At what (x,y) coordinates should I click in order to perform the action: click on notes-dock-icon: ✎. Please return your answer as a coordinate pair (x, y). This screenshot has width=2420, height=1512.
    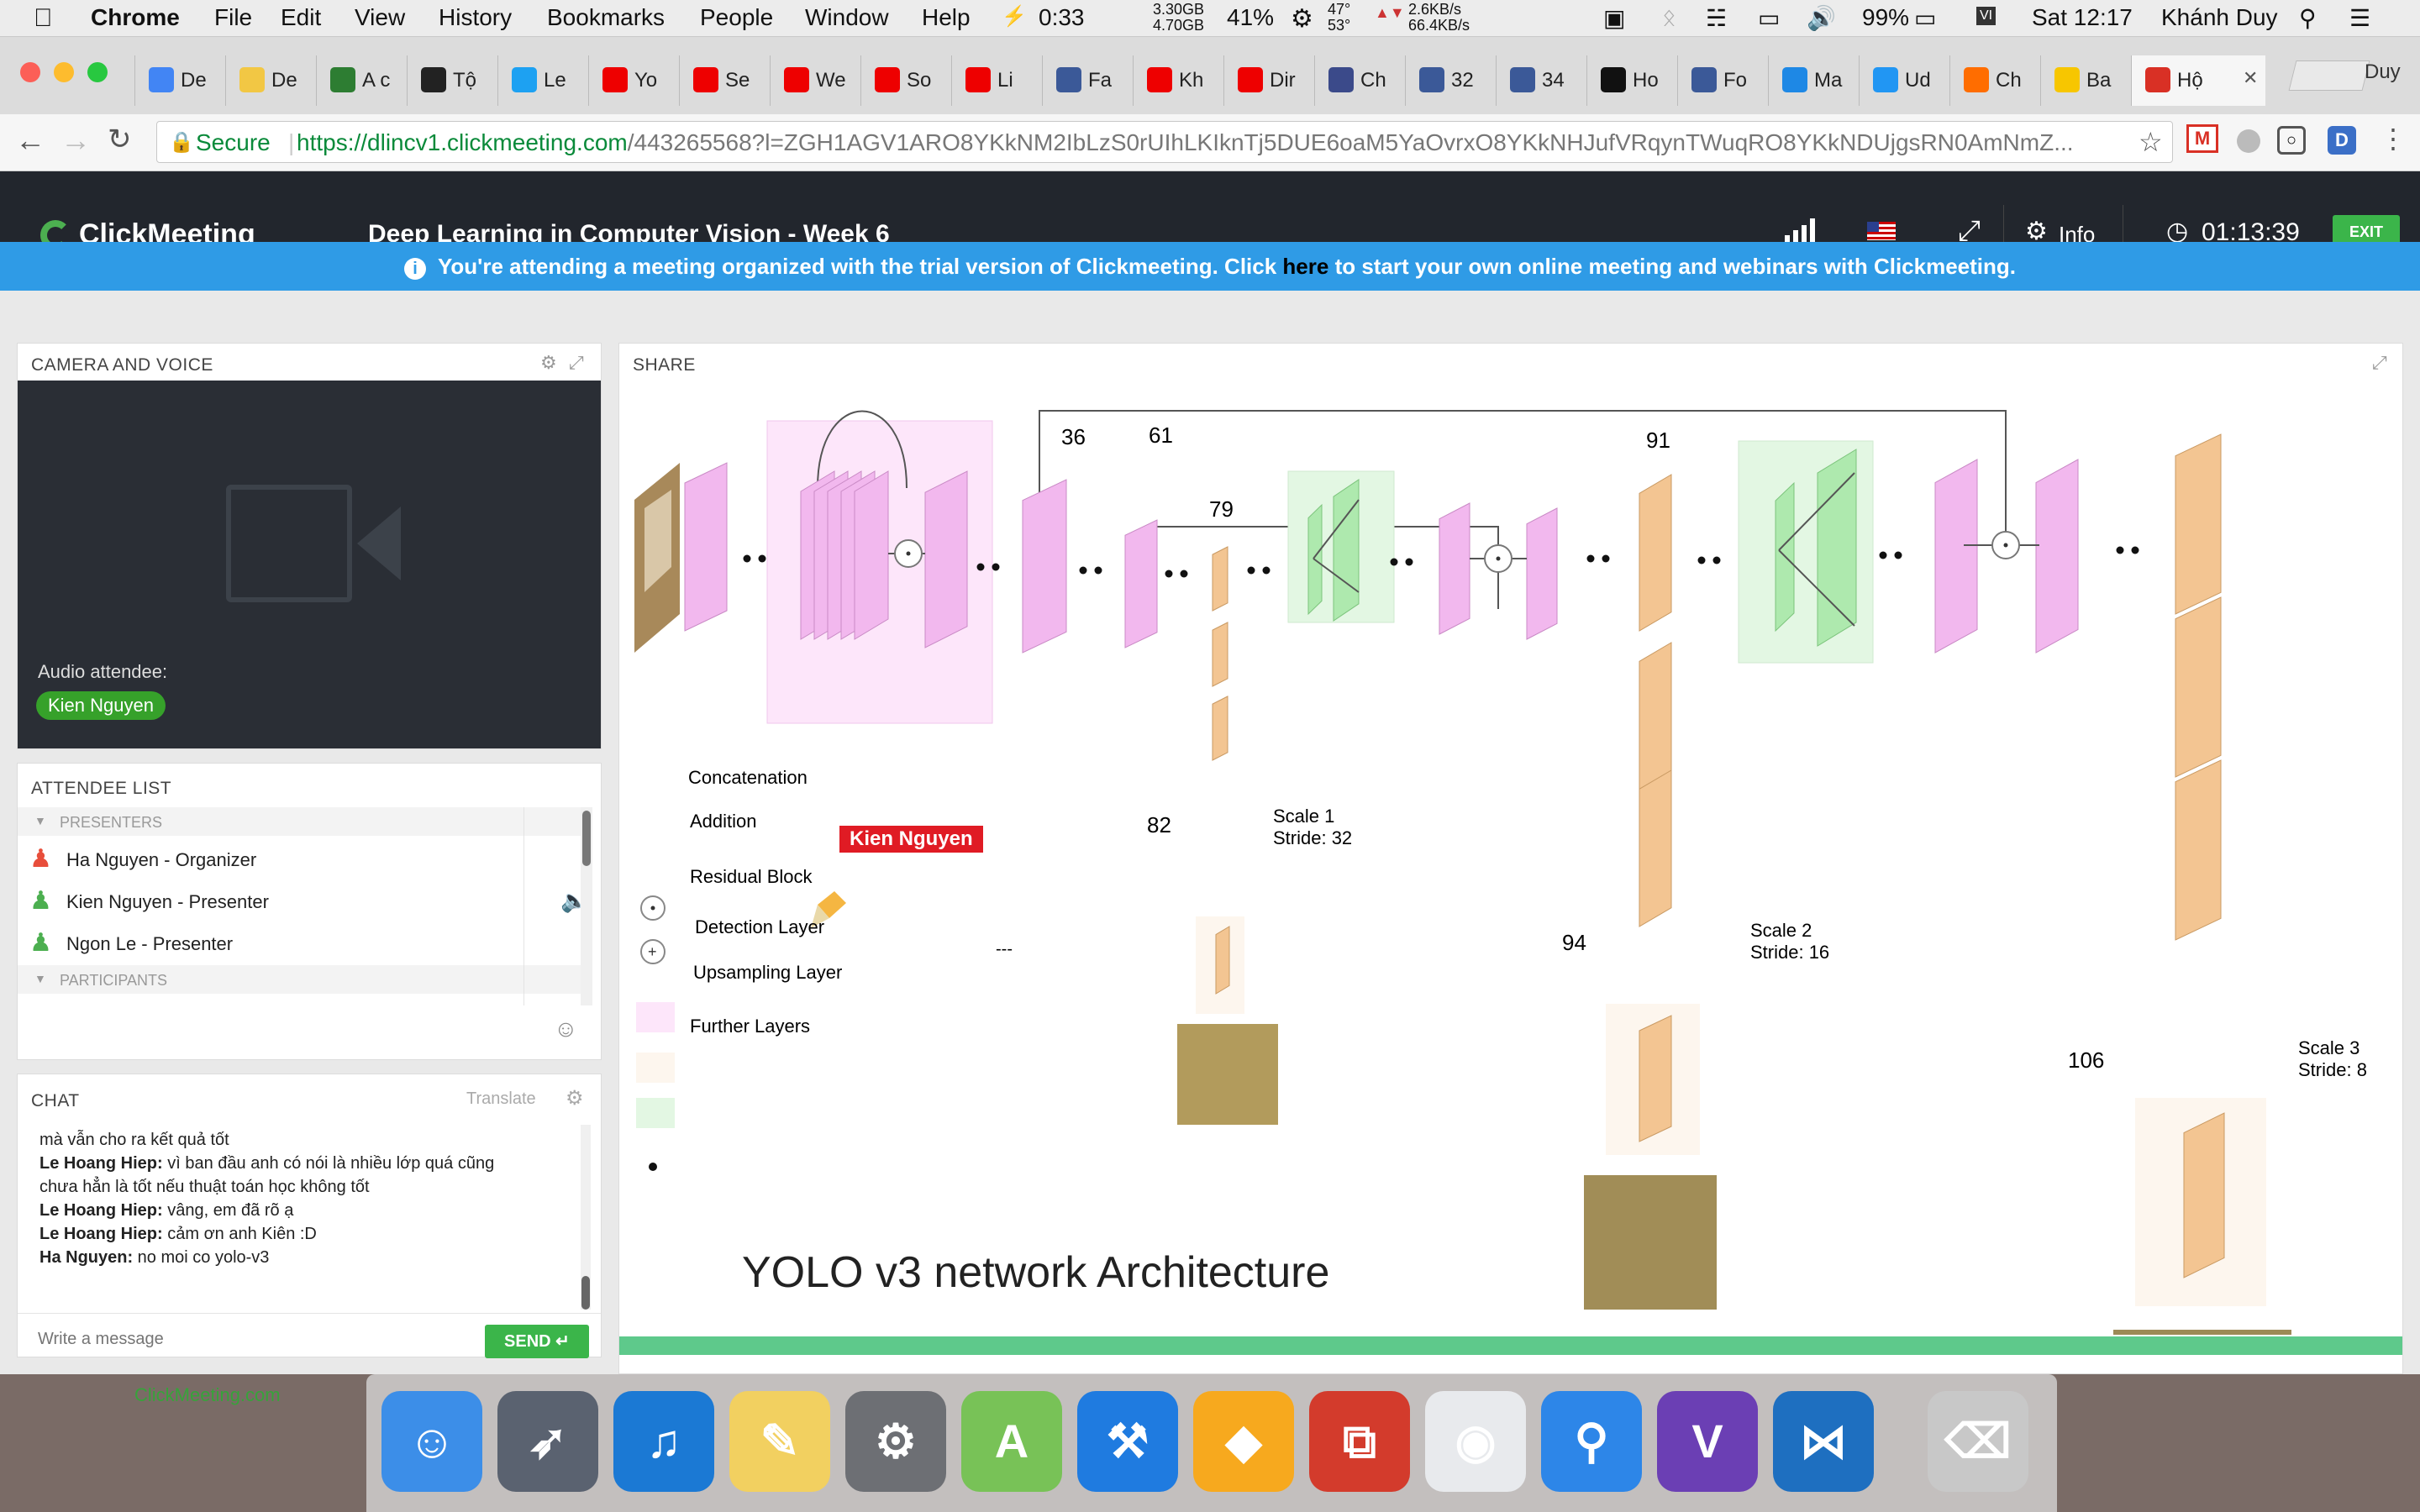
    Looking at the image, I should click on (779, 1441).